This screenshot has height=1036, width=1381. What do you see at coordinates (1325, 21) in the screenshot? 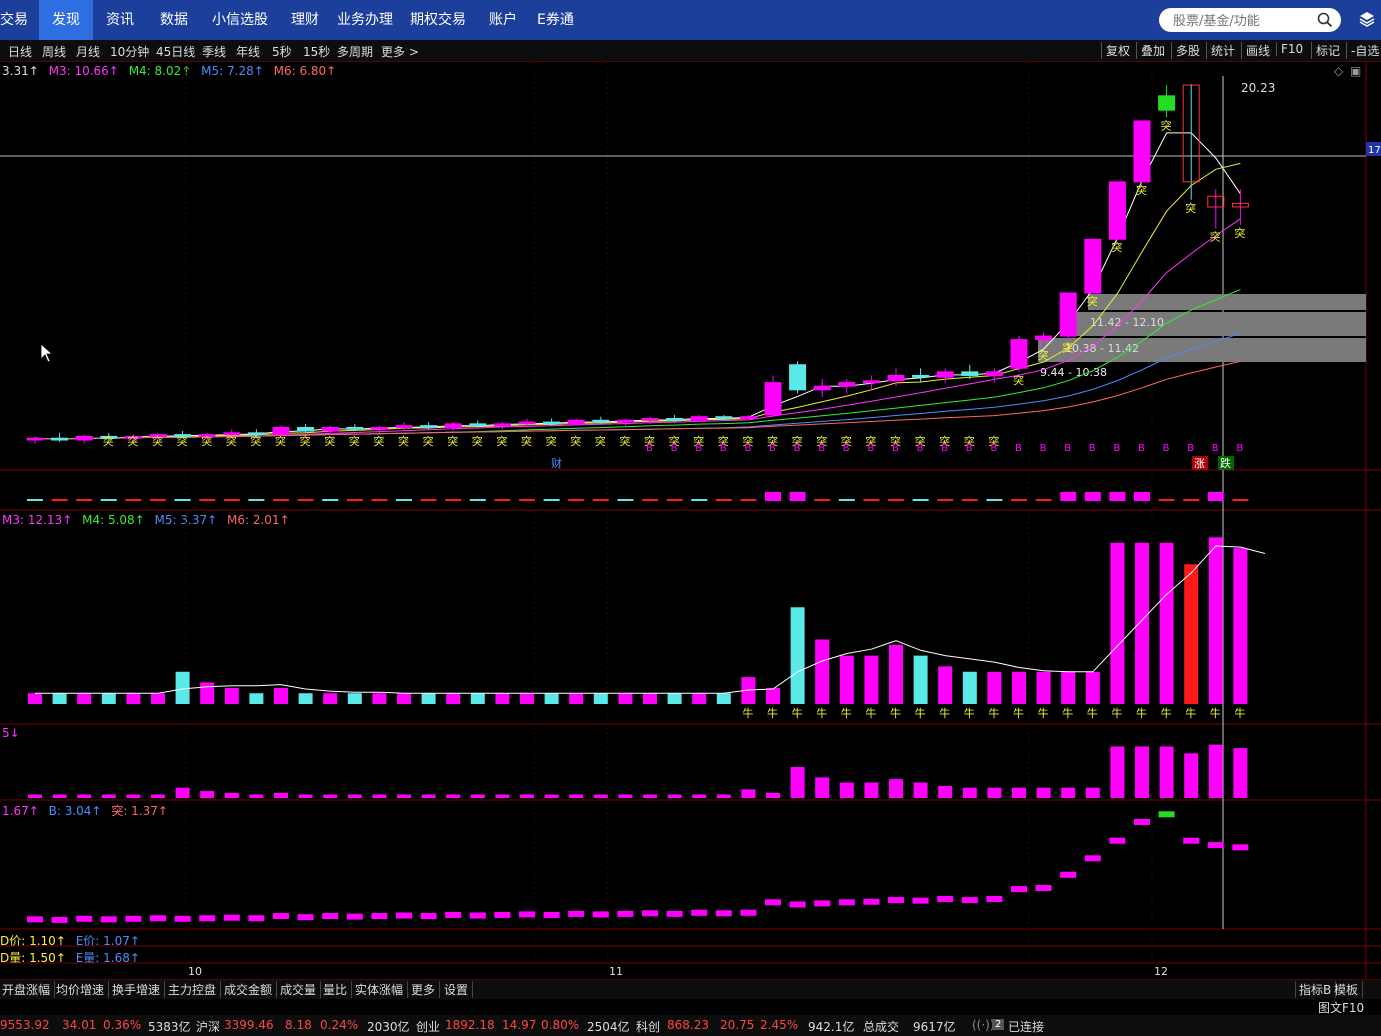
I see `search-icon` at bounding box center [1325, 21].